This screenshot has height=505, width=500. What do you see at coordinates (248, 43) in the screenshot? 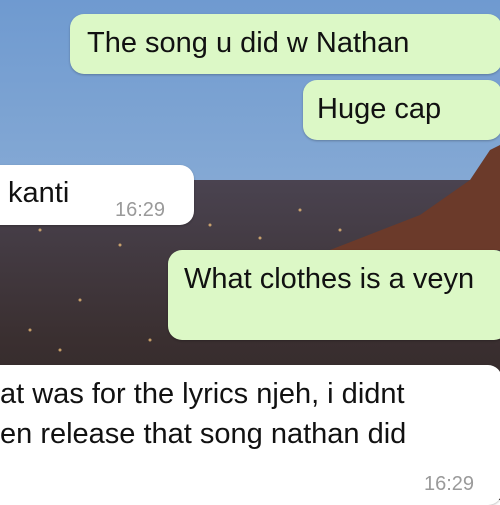
I see `message-text: The song u did w Nathan` at bounding box center [248, 43].